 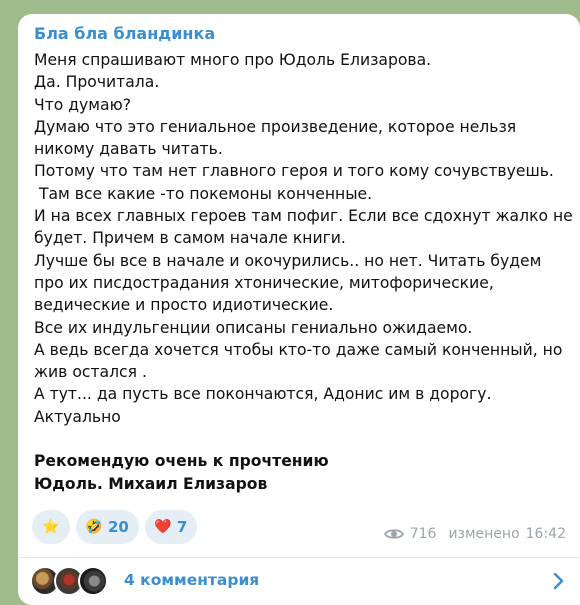 What do you see at coordinates (299, 581) in the screenshot?
I see `comments-button: 4 комментария` at bounding box center [299, 581].